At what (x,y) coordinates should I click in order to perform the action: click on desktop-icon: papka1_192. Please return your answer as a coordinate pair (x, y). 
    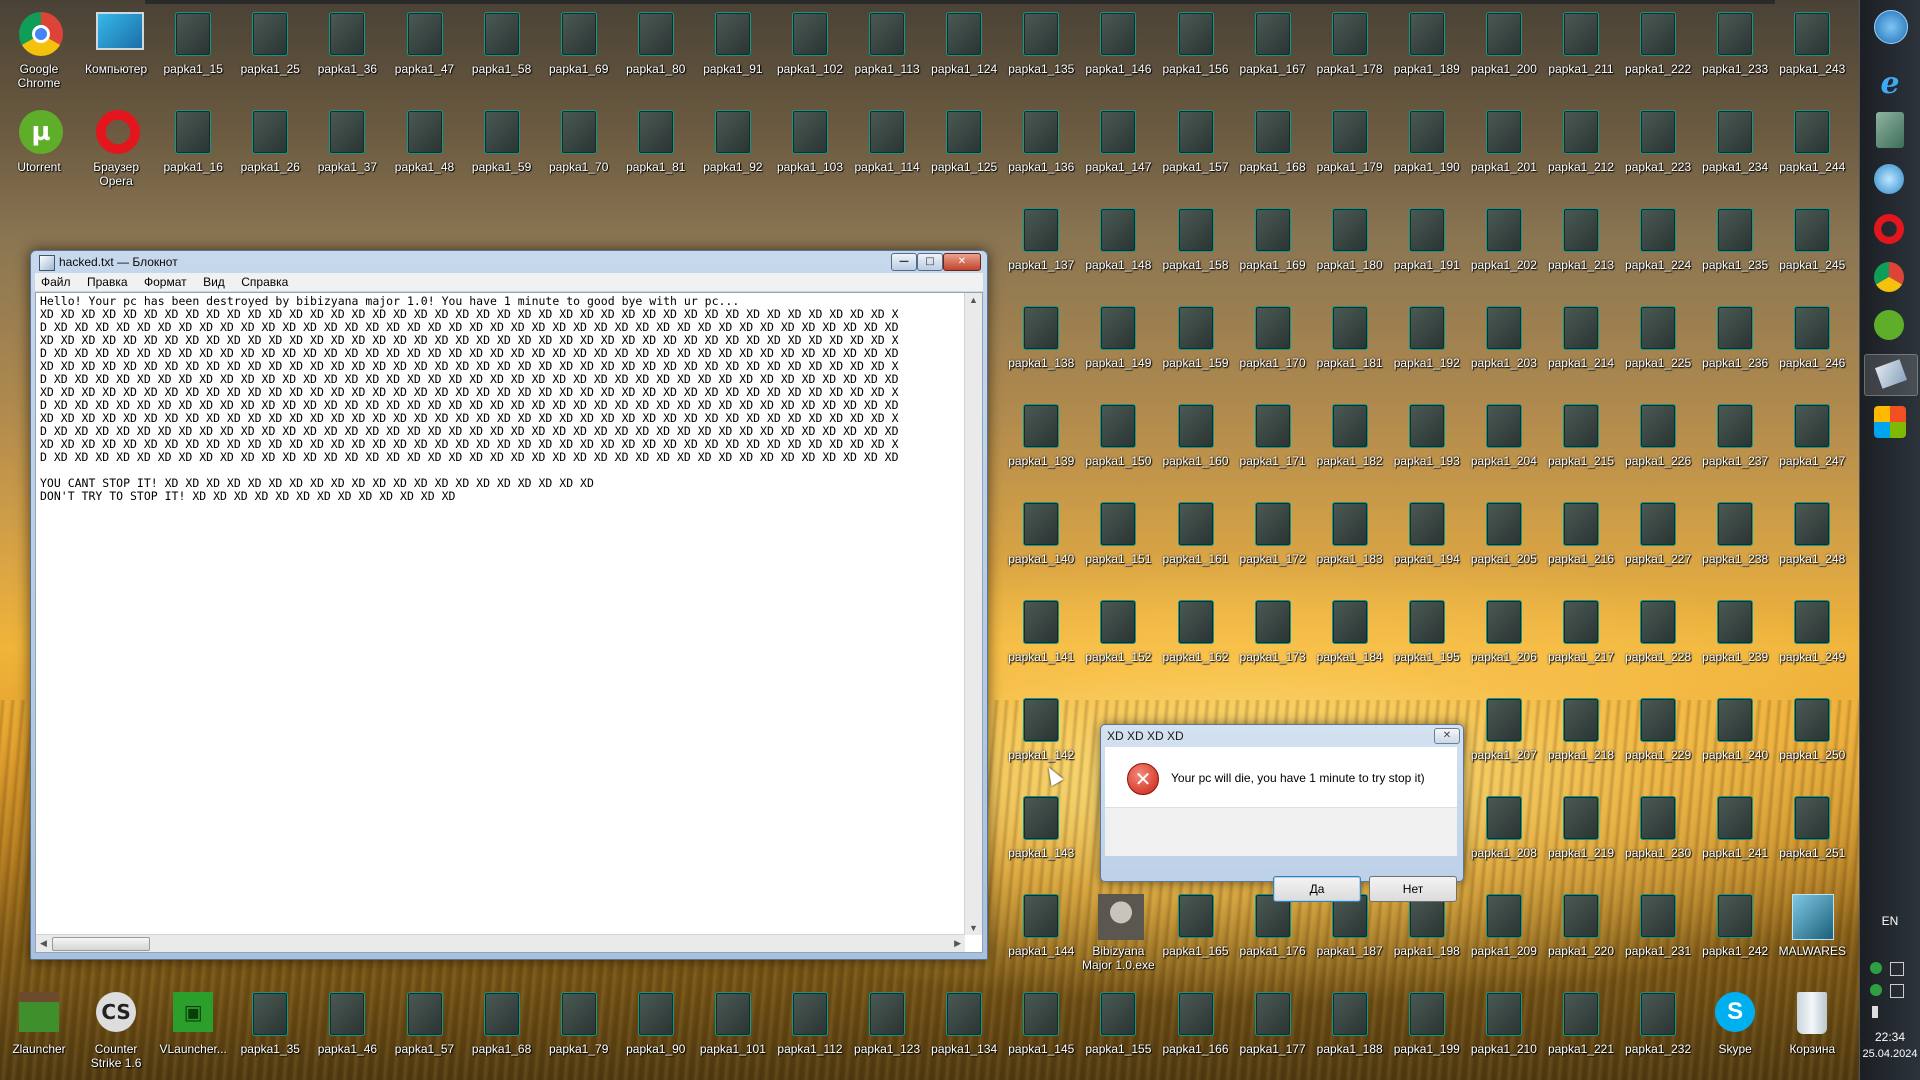
    Looking at the image, I should click on (1427, 345).